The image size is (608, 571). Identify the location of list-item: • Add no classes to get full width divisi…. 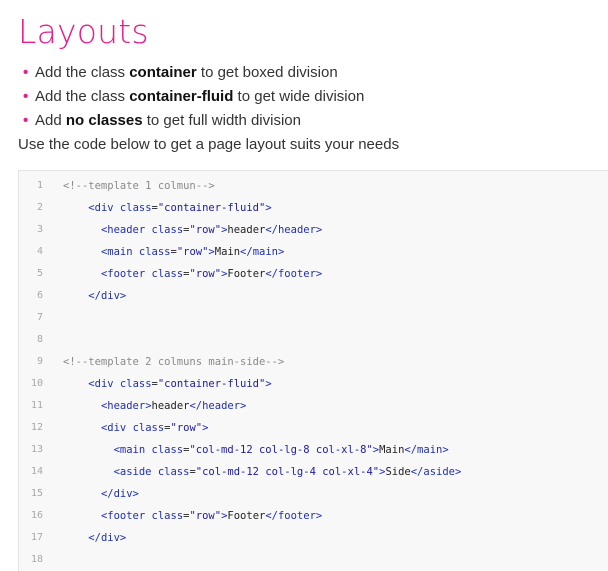
(191, 121).